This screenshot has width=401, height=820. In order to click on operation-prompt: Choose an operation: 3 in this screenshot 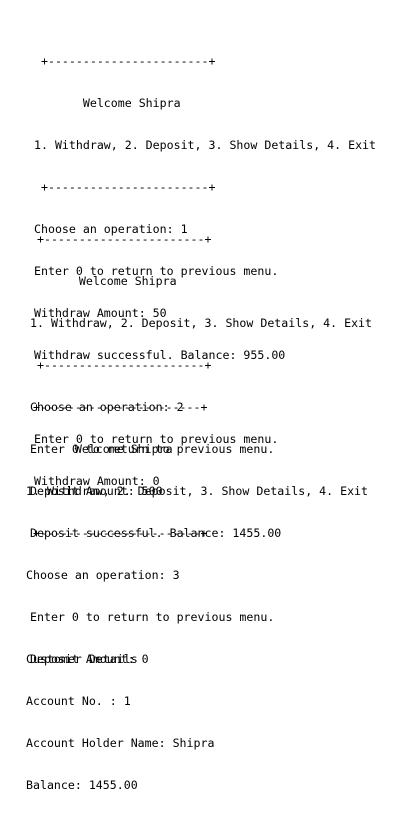, I will do `click(103, 575)`.